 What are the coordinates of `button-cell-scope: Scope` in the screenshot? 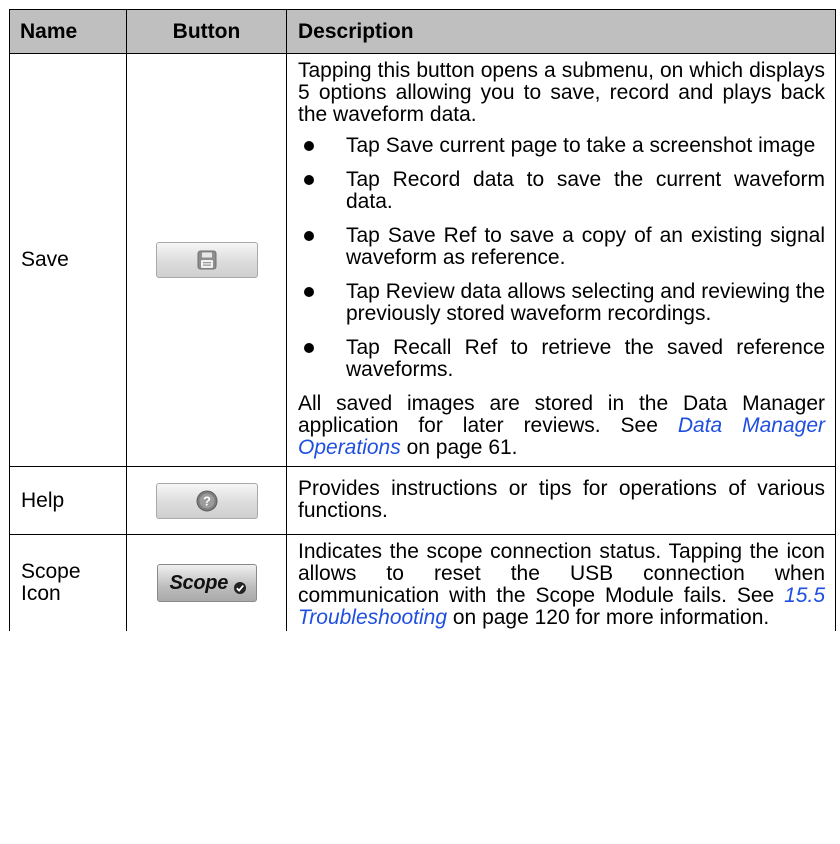 It's located at (206, 582).